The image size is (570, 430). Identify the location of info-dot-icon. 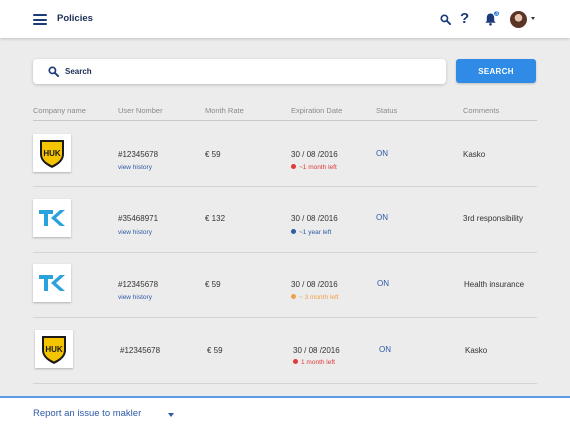
(293, 231).